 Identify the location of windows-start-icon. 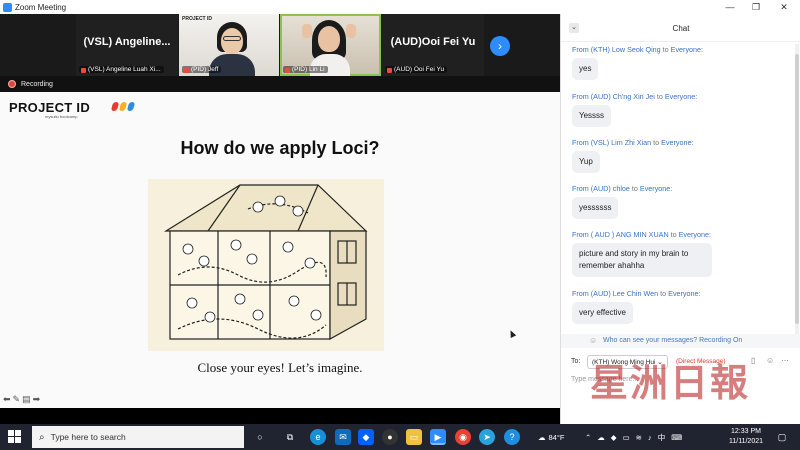
(15, 437).